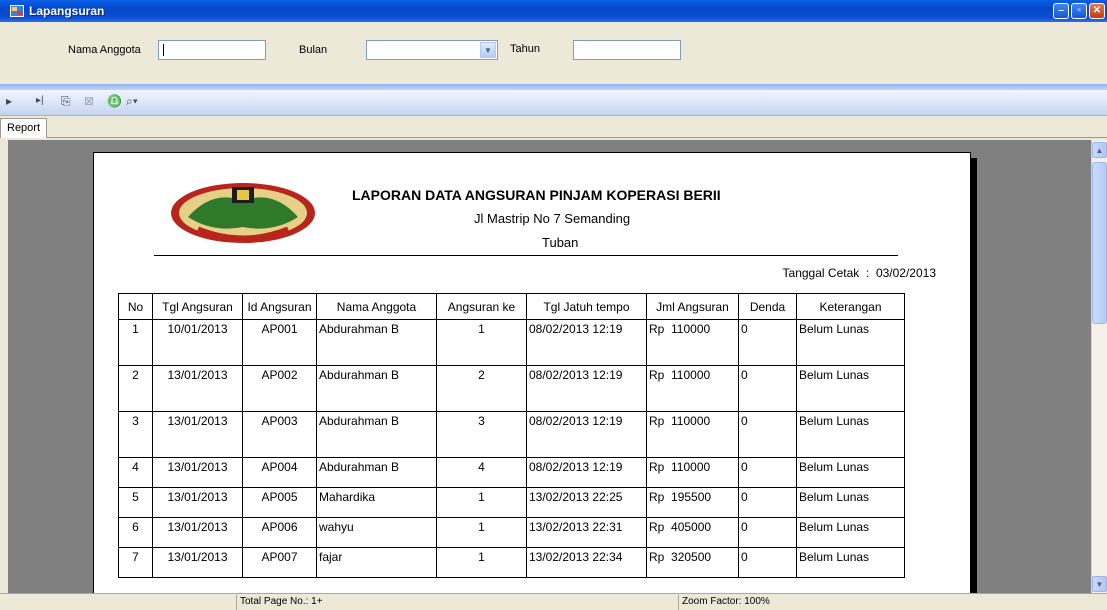 This screenshot has height=610, width=1107. What do you see at coordinates (135, 502) in the screenshot?
I see `cell-no: 5` at bounding box center [135, 502].